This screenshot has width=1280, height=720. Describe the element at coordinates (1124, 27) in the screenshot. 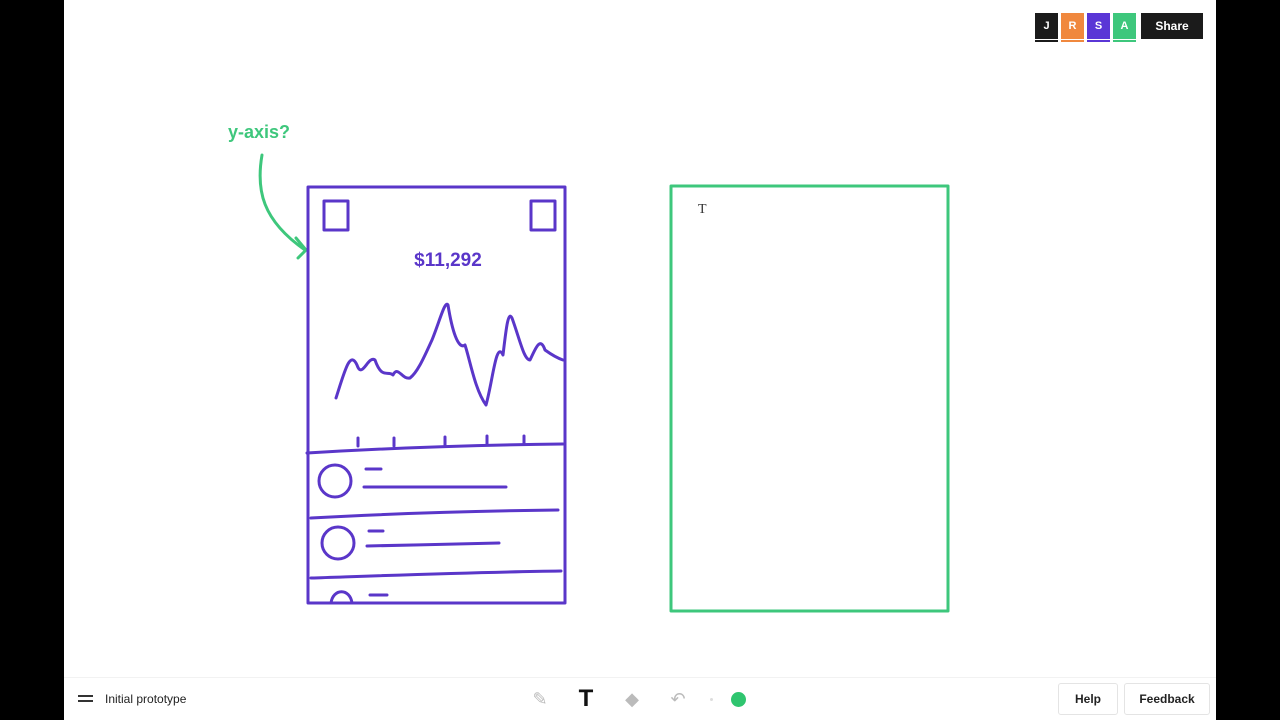

I see `avatar-a: A` at that location.